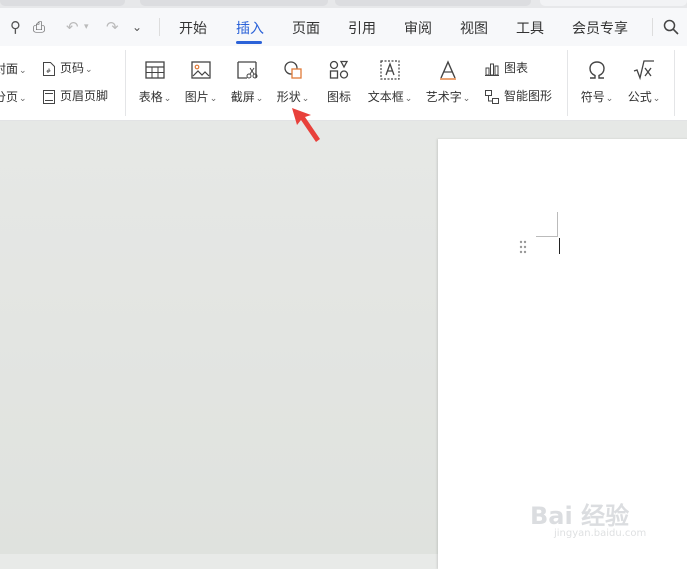 The image size is (687, 569). Describe the element at coordinates (528, 96) in the screenshot. I see `smartart-label: 智能图形` at that location.